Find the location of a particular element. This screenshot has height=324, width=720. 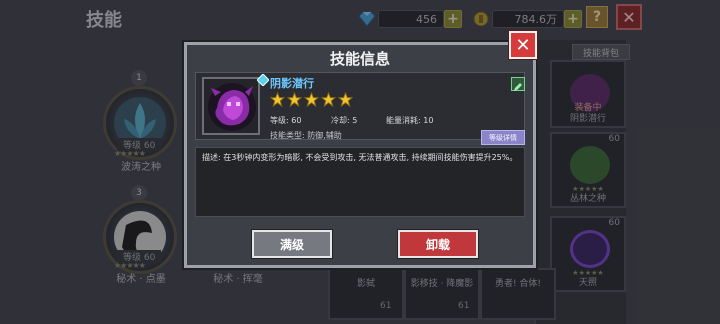

gem-icon is located at coordinates (263, 80).